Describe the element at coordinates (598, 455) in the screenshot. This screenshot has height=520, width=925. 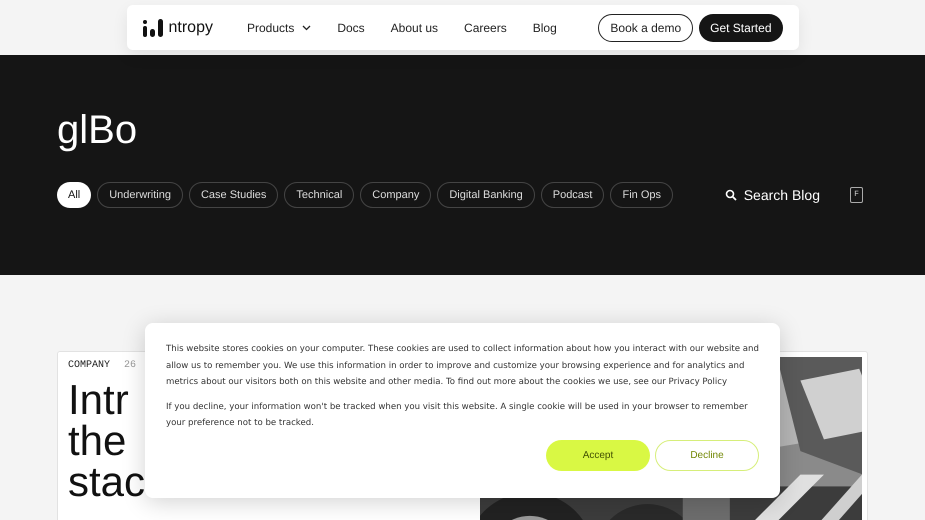
I see `accept-button: Accept` at that location.